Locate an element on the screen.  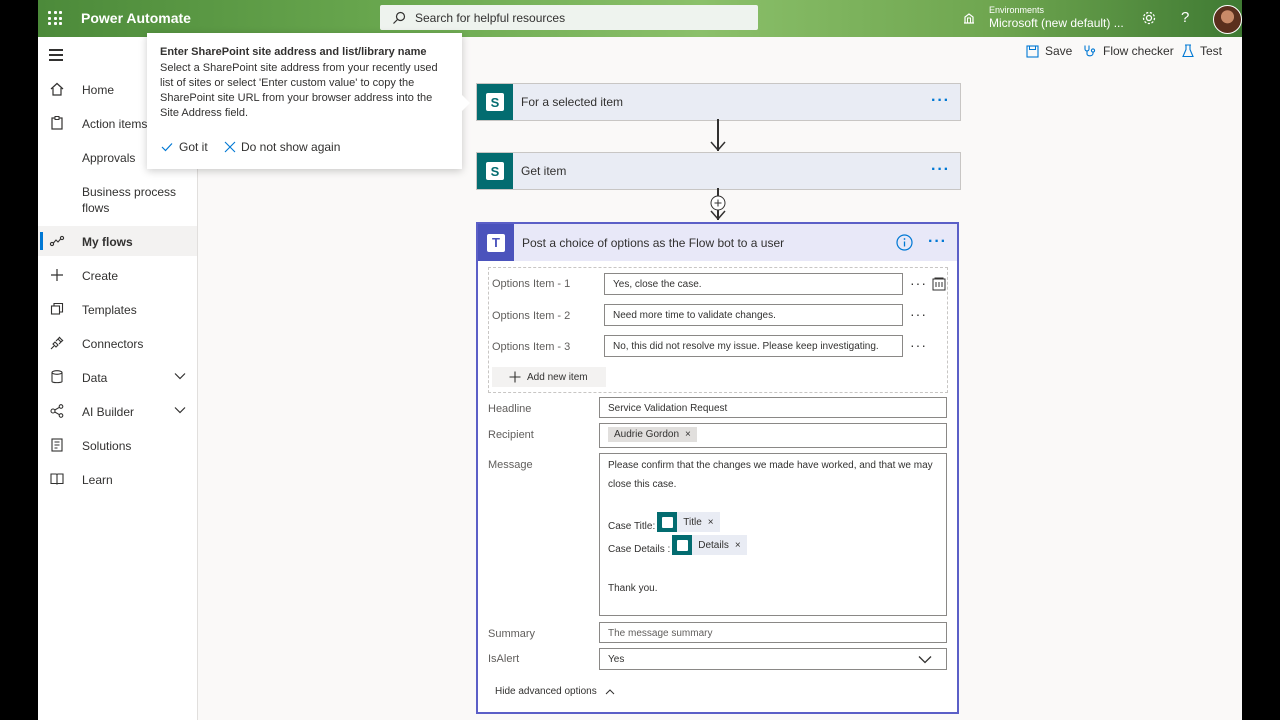
connector-plug-icon is located at coordinates (57, 343).